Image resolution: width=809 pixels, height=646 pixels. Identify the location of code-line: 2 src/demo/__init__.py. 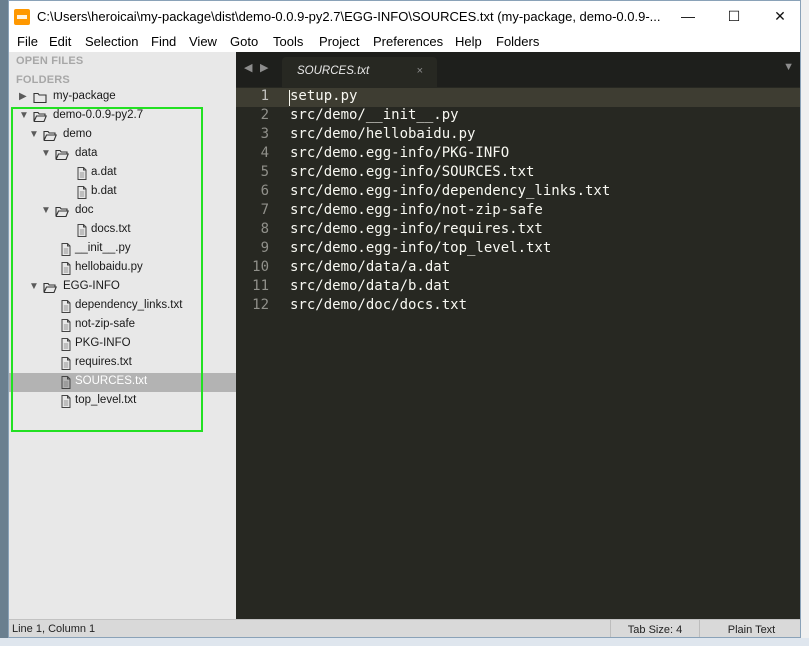
(518, 116).